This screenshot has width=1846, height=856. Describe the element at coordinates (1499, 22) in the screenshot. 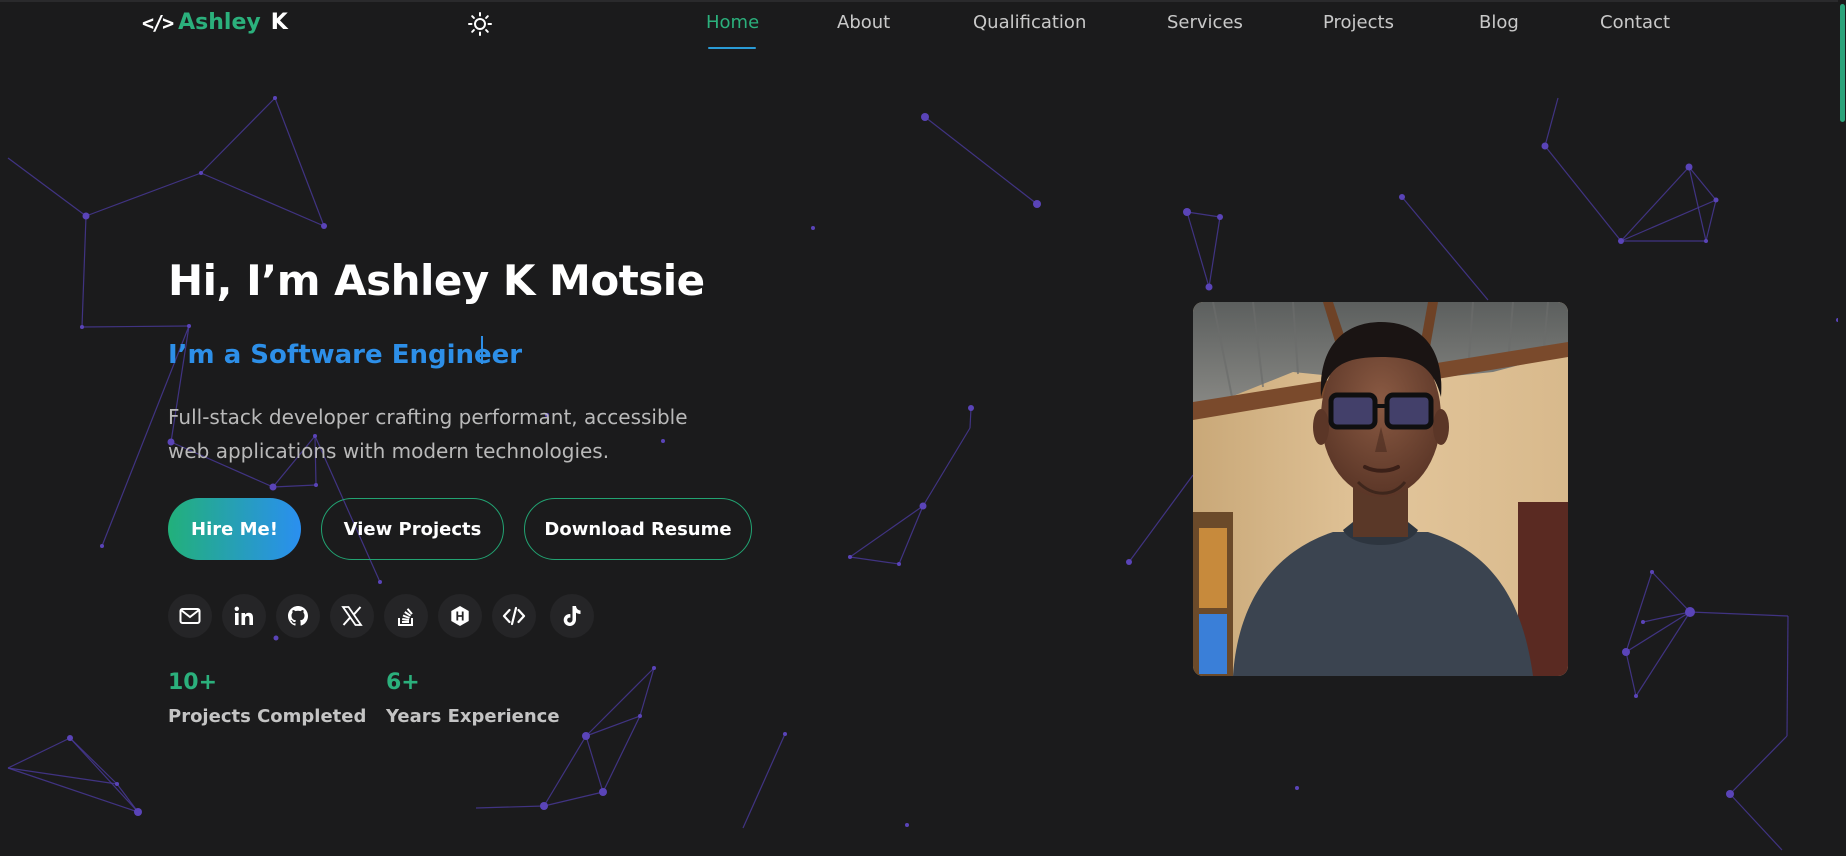

I see `nav-blog: Blog` at that location.